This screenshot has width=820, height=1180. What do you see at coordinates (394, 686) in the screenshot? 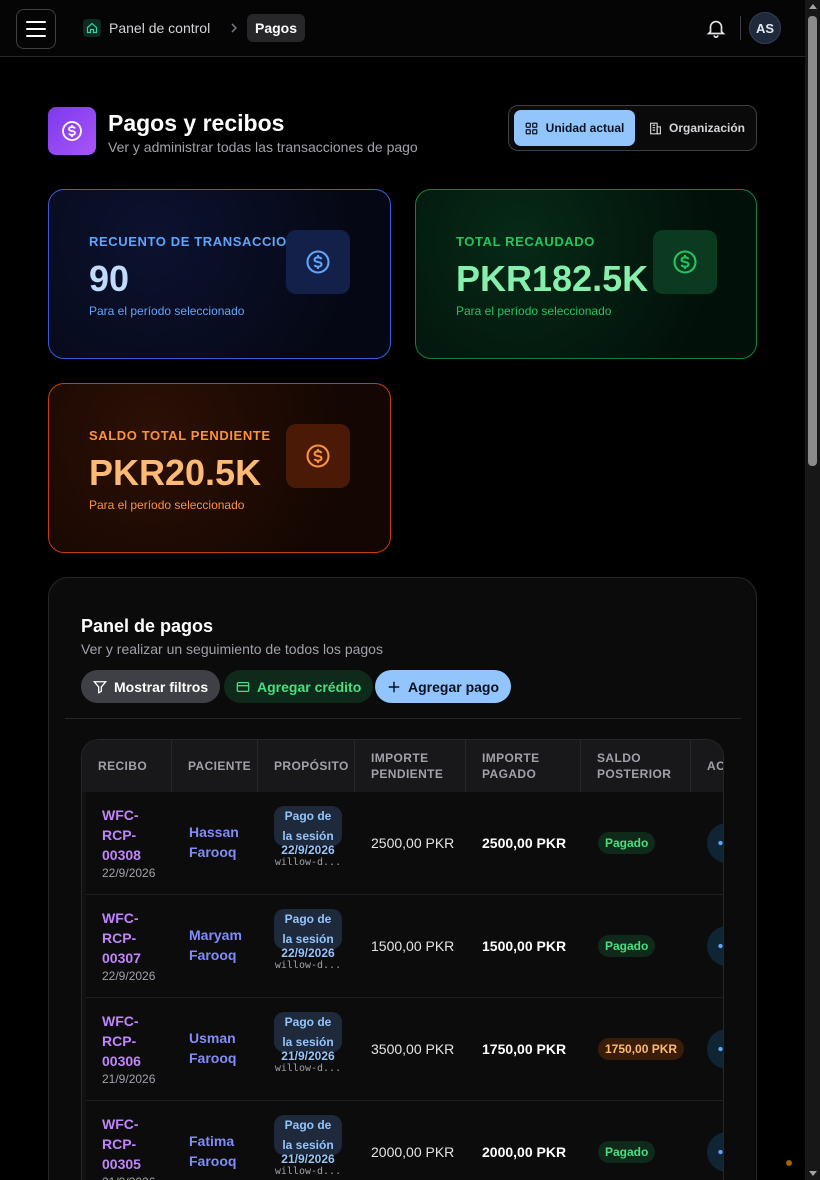
I see `plus-icon` at bounding box center [394, 686].